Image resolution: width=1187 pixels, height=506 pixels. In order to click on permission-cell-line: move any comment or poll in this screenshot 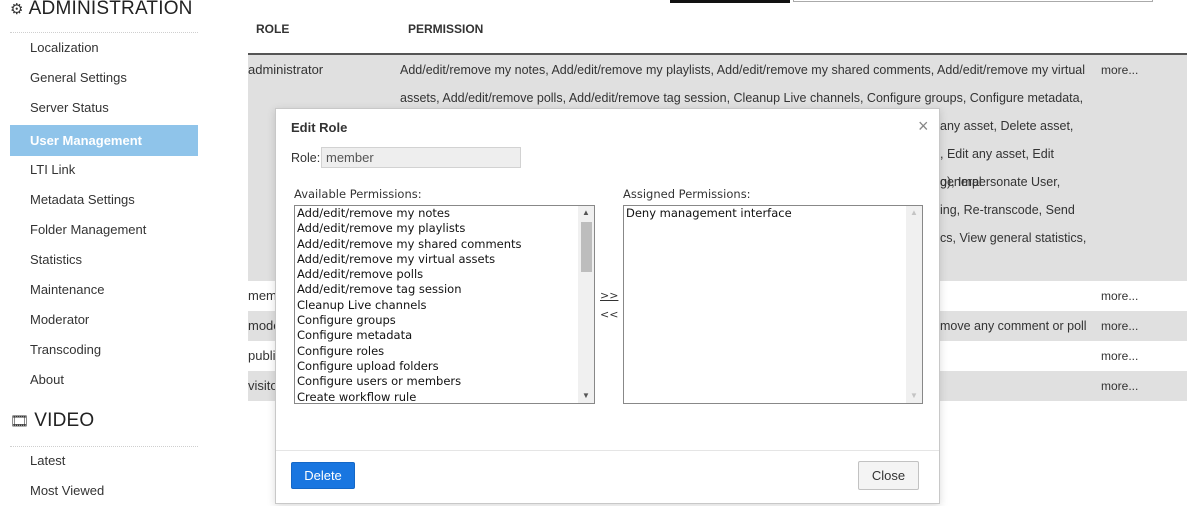, I will do `click(1013, 326)`.